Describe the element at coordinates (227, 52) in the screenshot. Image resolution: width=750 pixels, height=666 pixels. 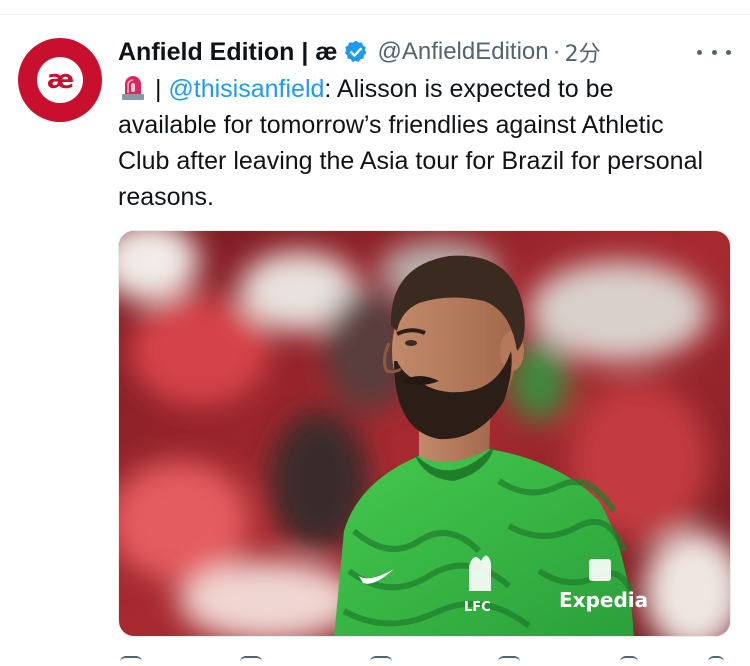
I see `display-name: Anfield Edition | æ` at that location.